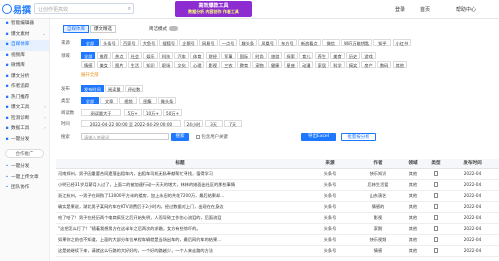  What do you see at coordinates (152, 112) in the screenshot?
I see `read-opt-2: 10万+` at bounding box center [152, 112].